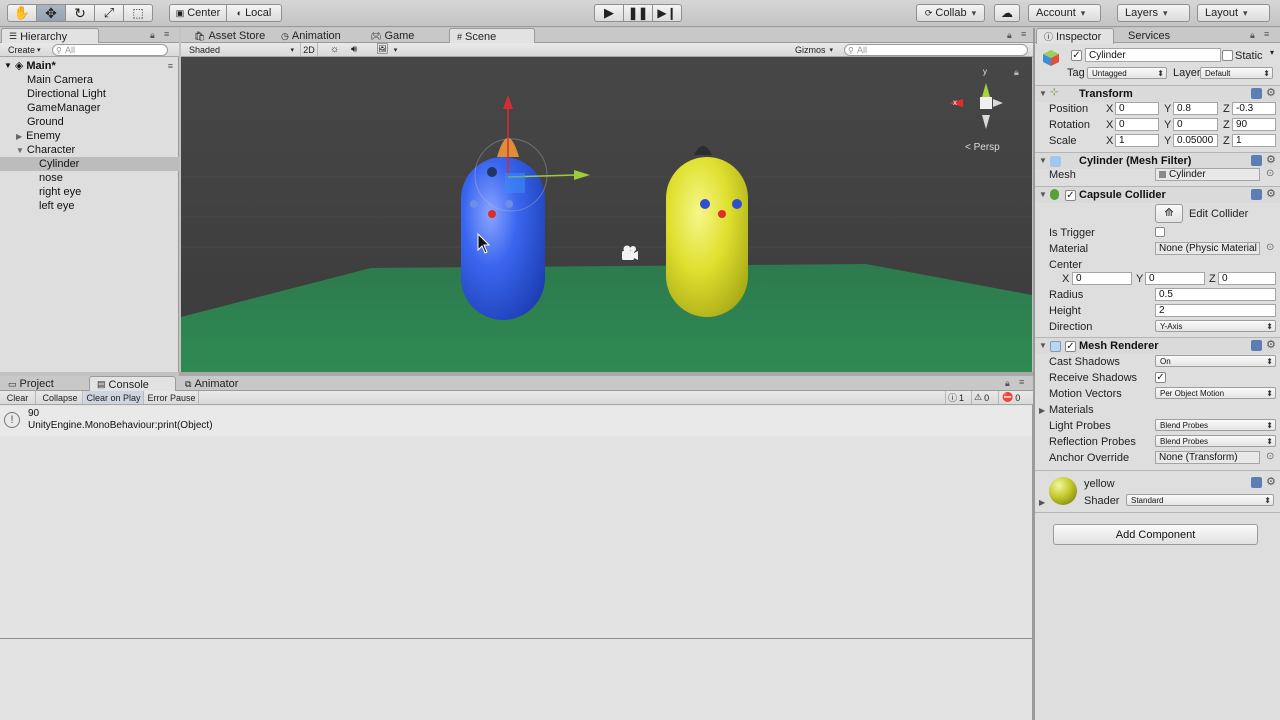 The width and height of the screenshot is (1280, 720). Describe the element at coordinates (241, 49) in the screenshot. I see `shading-mode-dropdown: Shaded ▾` at that location.